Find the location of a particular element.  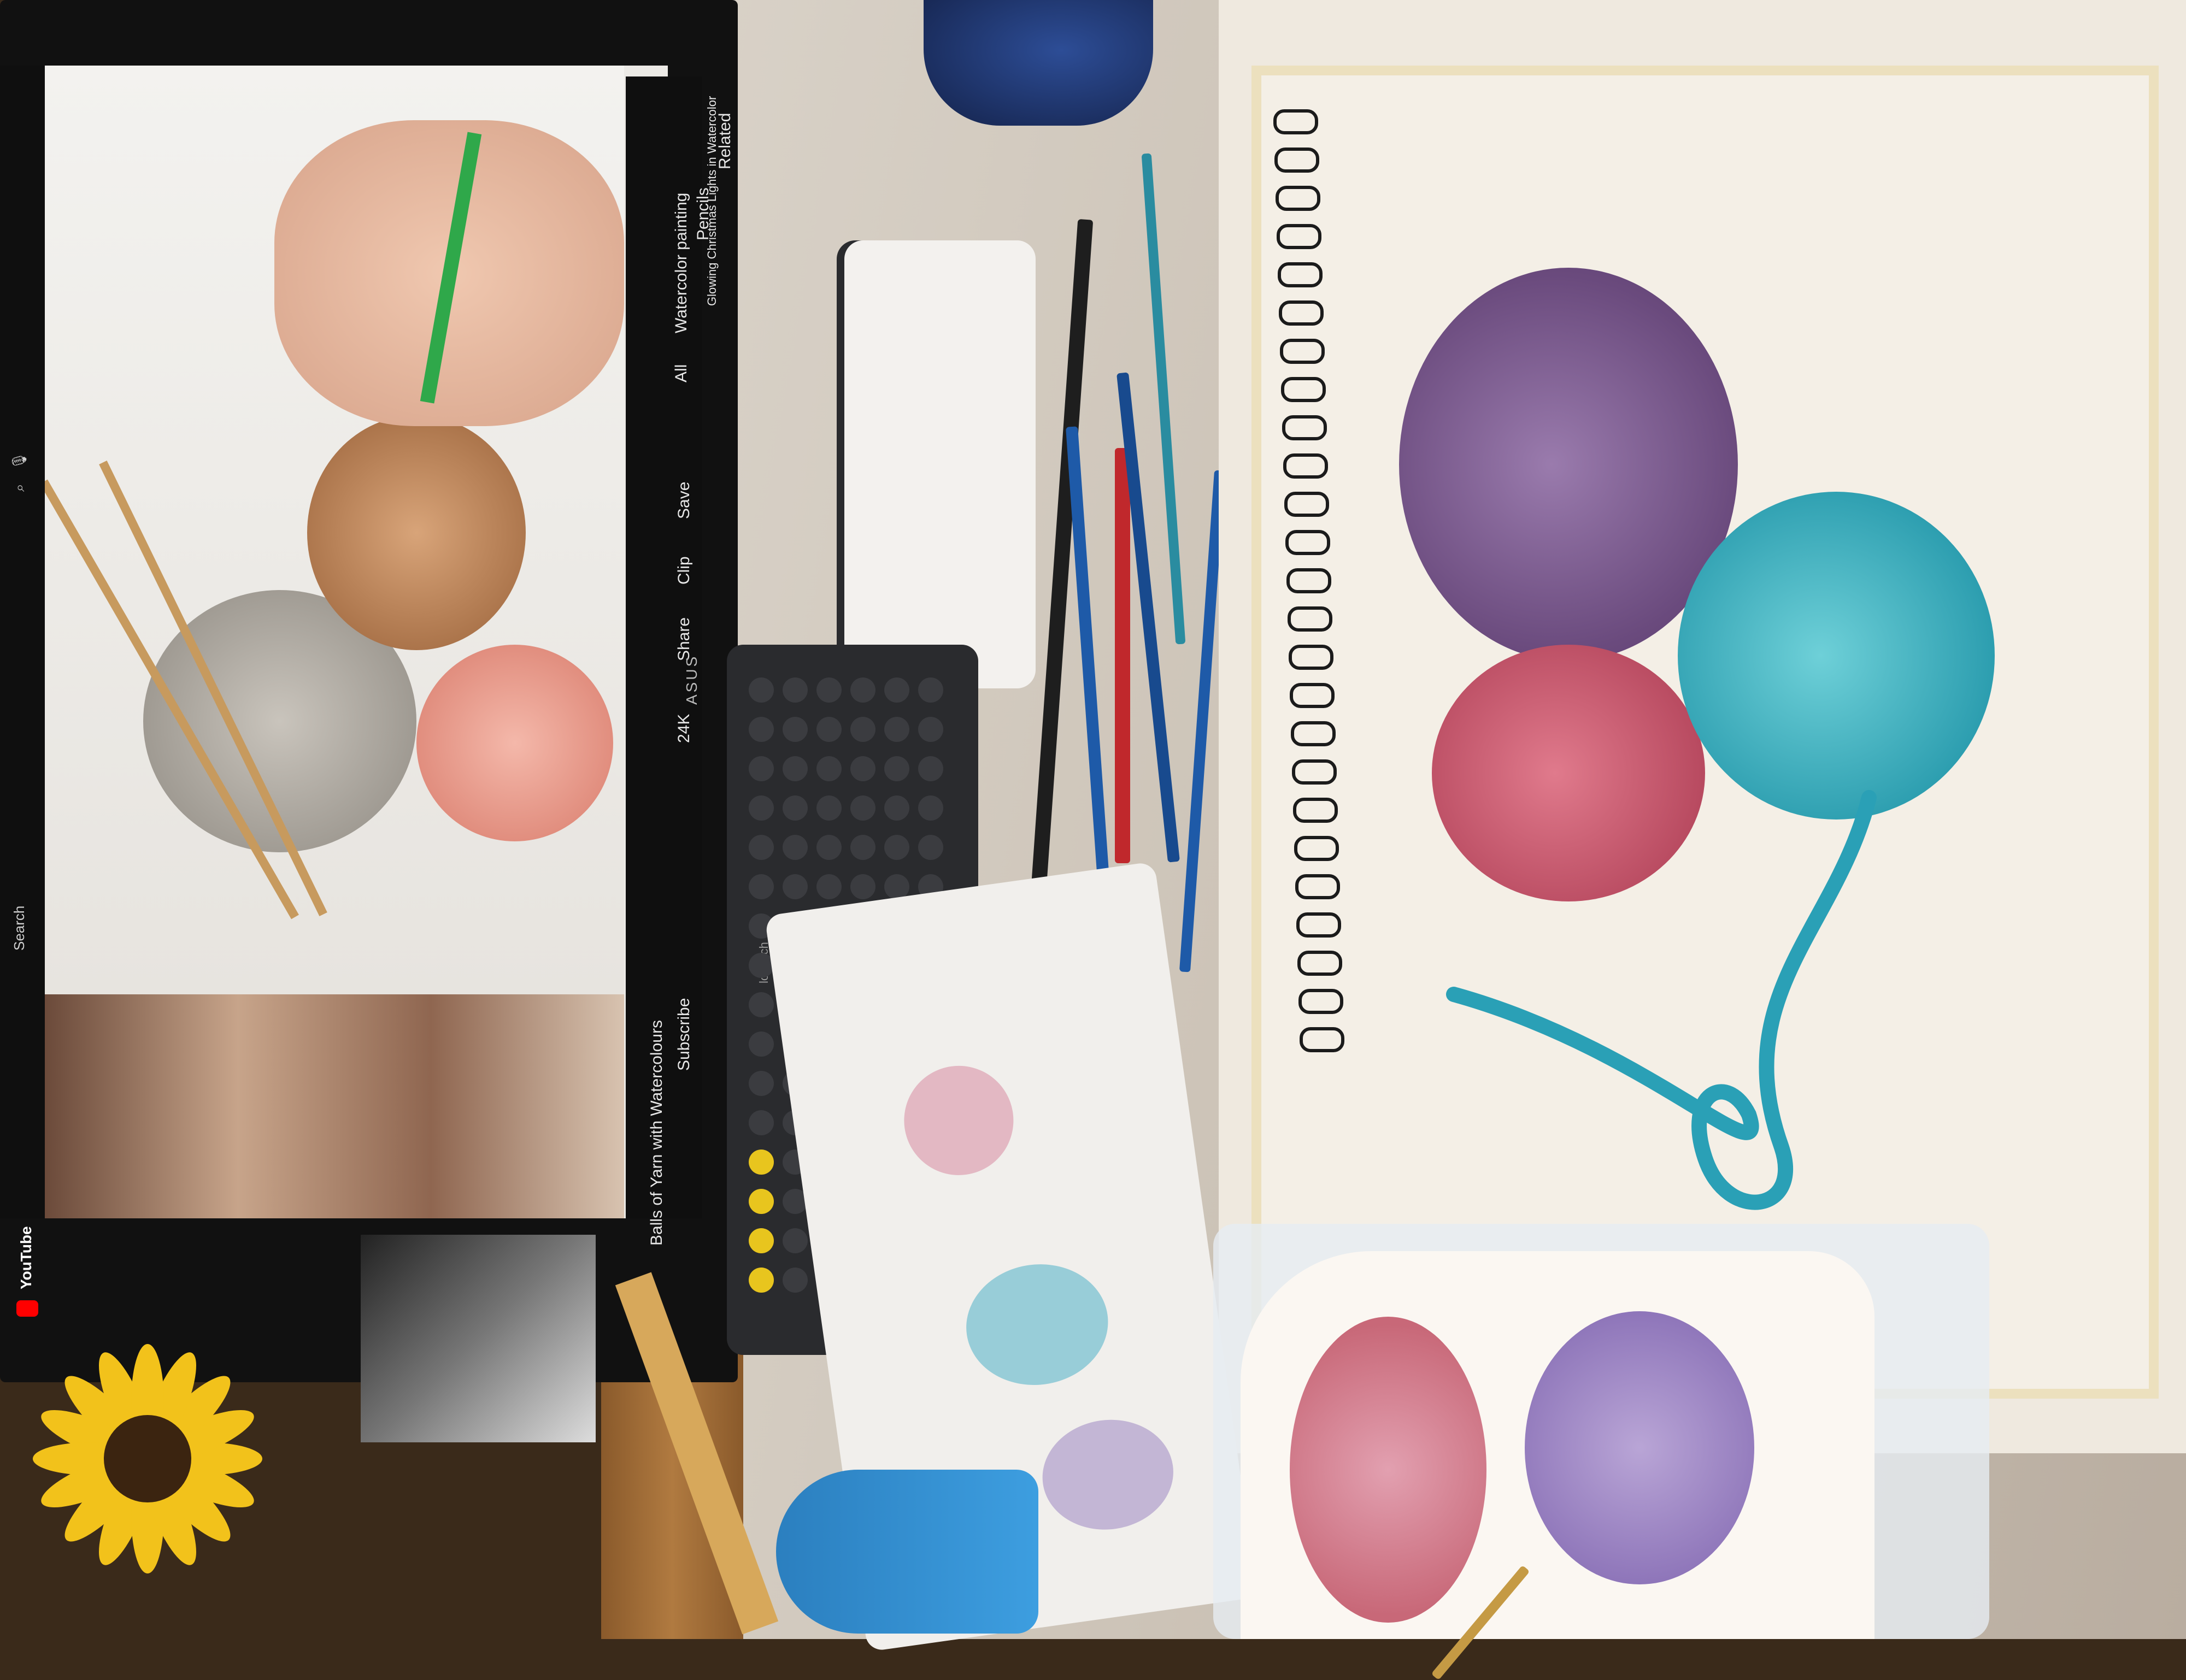

chip-all: All is located at coordinates (681, 373).